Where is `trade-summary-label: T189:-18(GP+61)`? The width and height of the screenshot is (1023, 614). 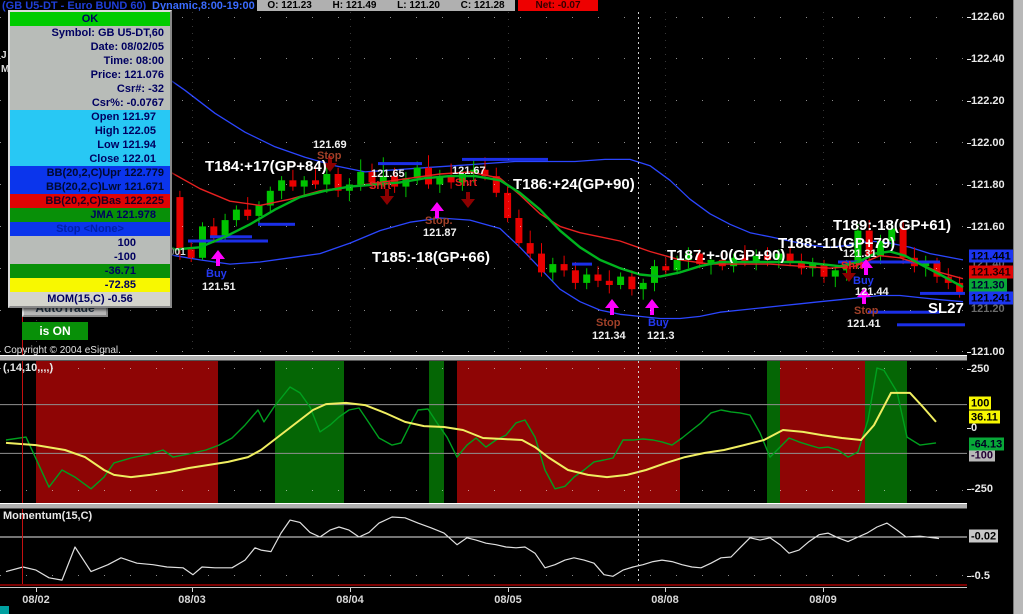 trade-summary-label: T189:-18(GP+61) is located at coordinates (892, 225).